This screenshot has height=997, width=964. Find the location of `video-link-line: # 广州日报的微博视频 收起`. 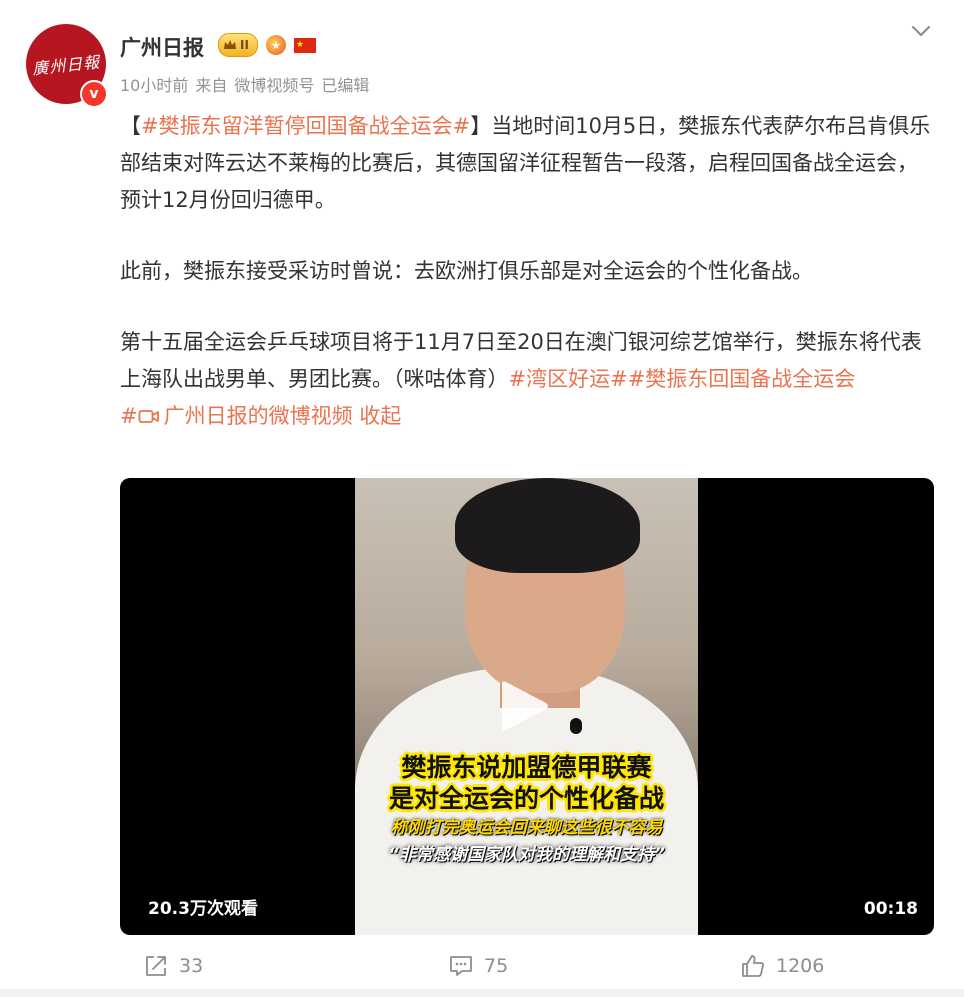

video-link-line: # 广州日报的微博视频 收起 is located at coordinates (527, 416).